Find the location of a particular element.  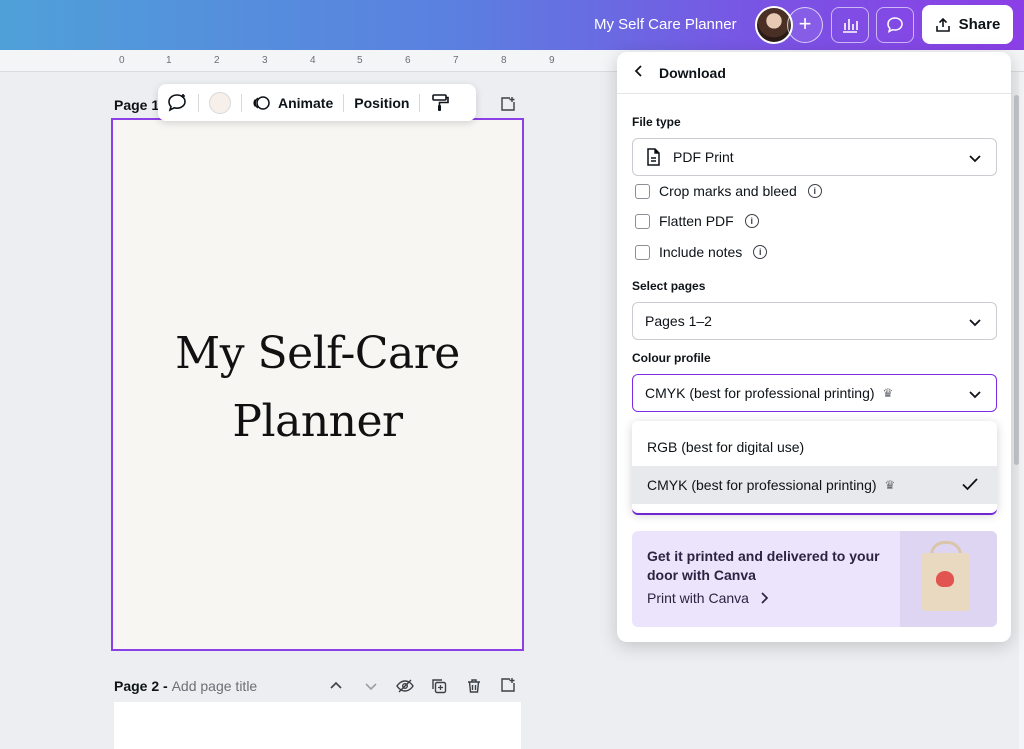

ruler-mark: 4 is located at coordinates (313, 60).